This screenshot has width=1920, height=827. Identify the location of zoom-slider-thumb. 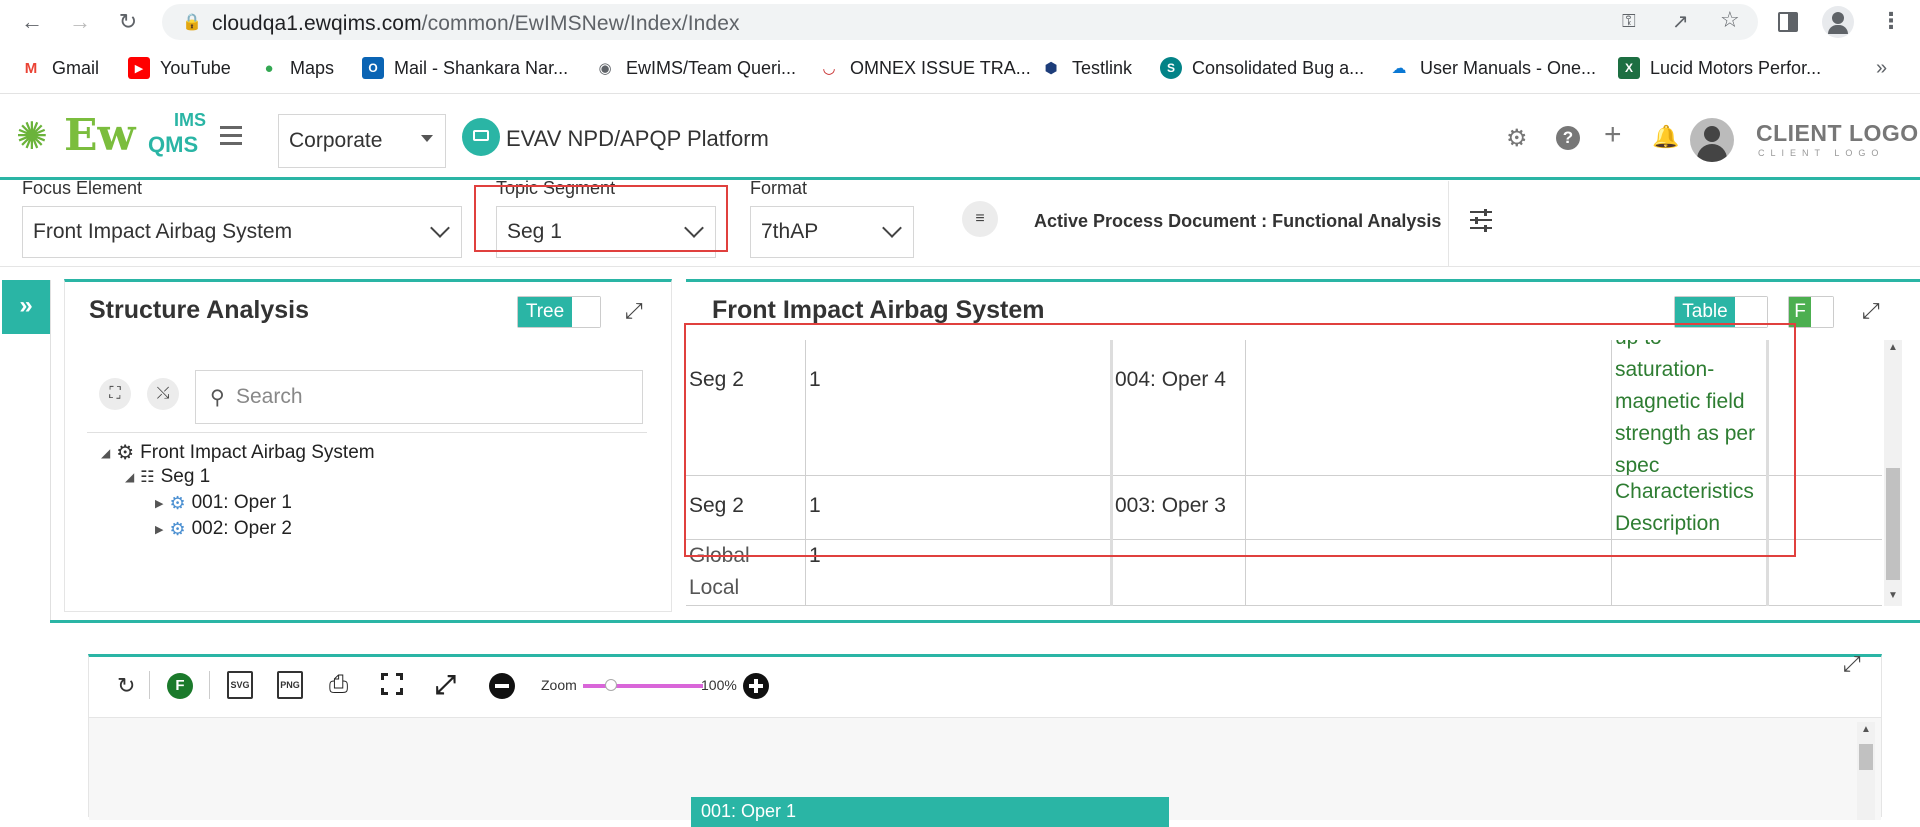
(610, 685).